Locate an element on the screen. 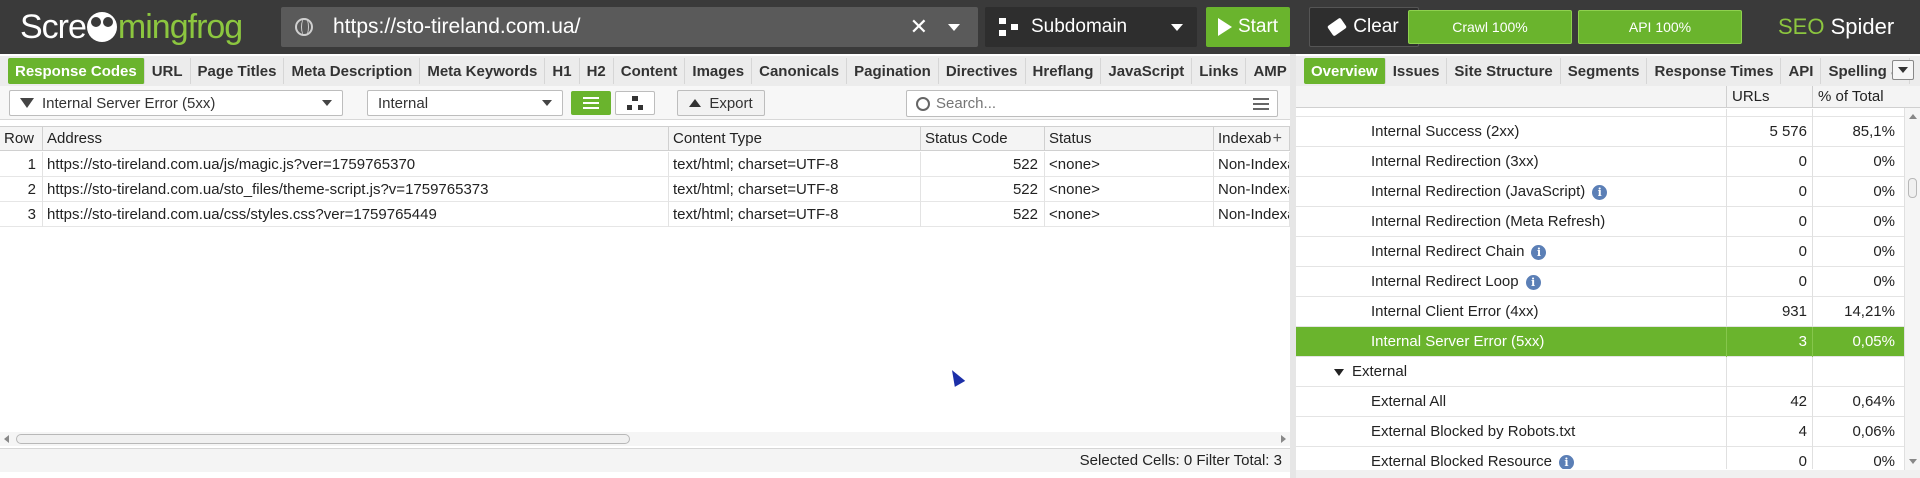 The height and width of the screenshot is (478, 1920). start-label: Start is located at coordinates (1258, 26).